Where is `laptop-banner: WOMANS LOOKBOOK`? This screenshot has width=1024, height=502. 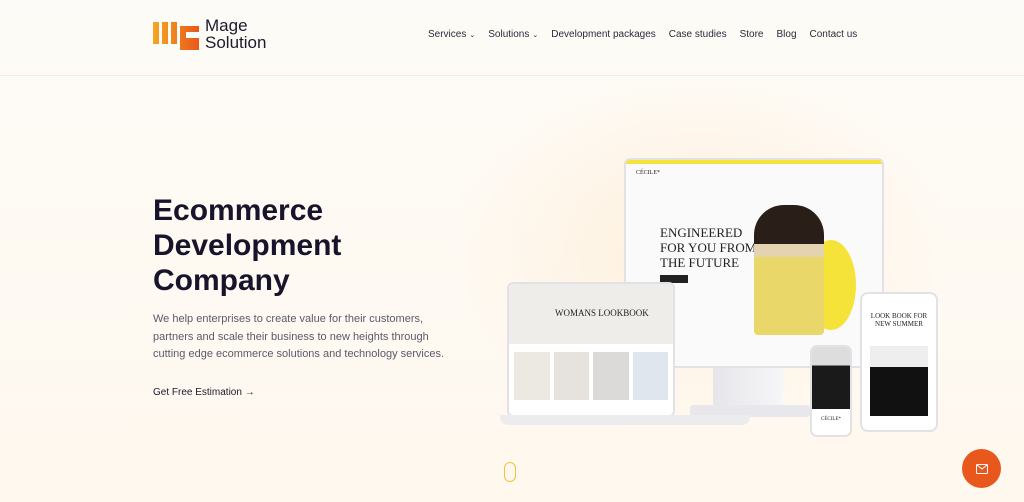
laptop-banner: WOMANS LOOKBOOK is located at coordinates (591, 314).